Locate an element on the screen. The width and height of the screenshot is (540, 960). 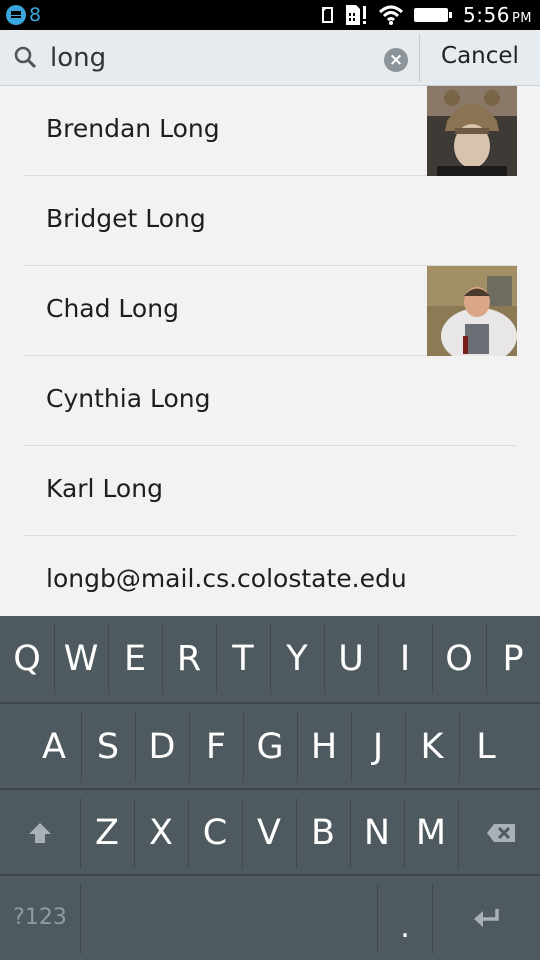
key-c: C is located at coordinates (215, 833).